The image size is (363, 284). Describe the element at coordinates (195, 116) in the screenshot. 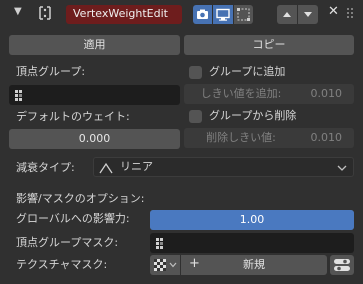

I see `remove-from-group-checkbox` at that location.